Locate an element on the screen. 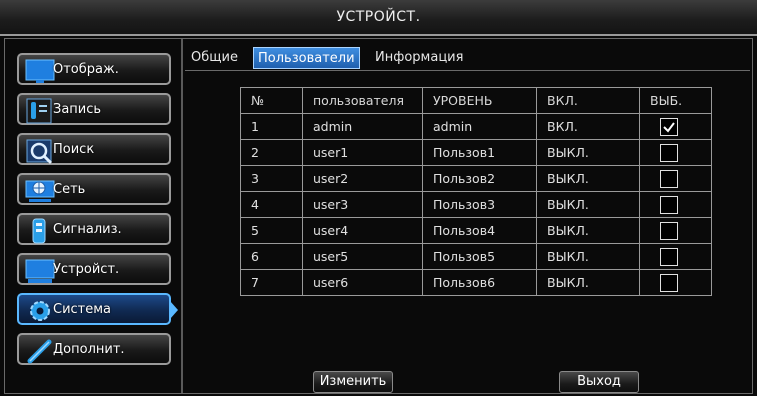 This screenshot has height=396, width=757. sidebar-item-label: Сеть is located at coordinates (69, 189).